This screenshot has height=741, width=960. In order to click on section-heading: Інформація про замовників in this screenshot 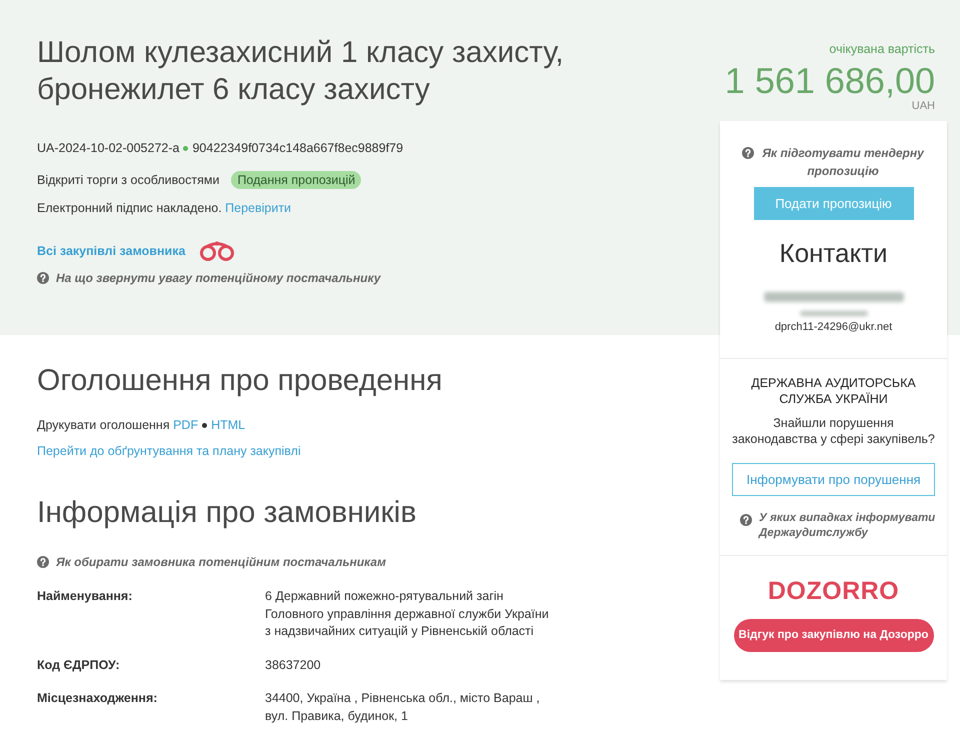, I will do `click(227, 513)`.